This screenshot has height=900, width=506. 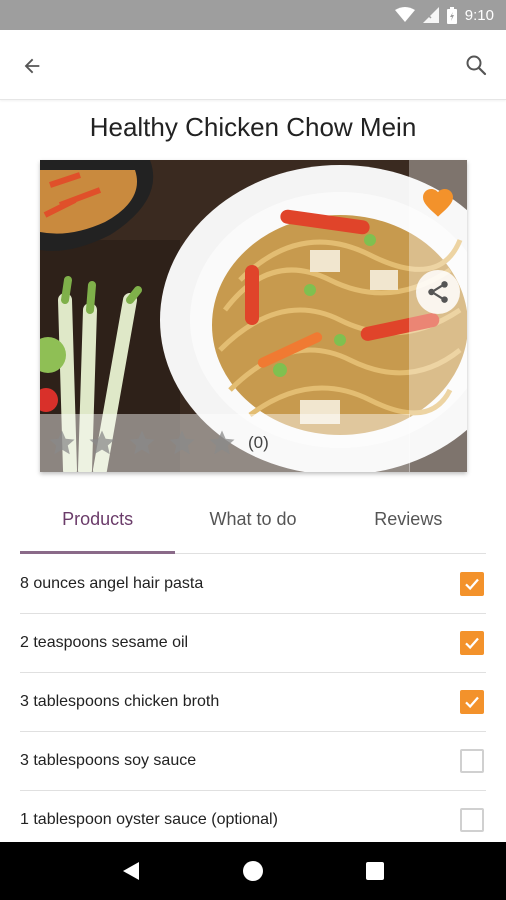 I want to click on recipe-tabs: Products What to do Reviews, so click(x=253, y=524).